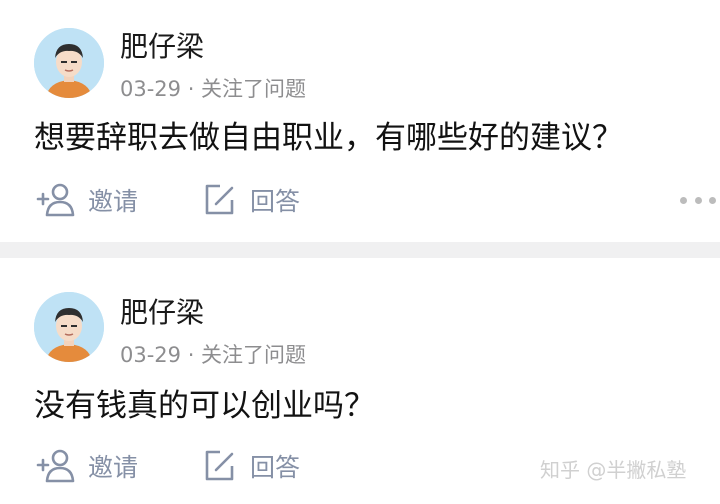 This screenshot has height=504, width=720. Describe the element at coordinates (328, 138) in the screenshot. I see `question-title: 想要辞职去做自由职业，有哪些好的建议？` at that location.